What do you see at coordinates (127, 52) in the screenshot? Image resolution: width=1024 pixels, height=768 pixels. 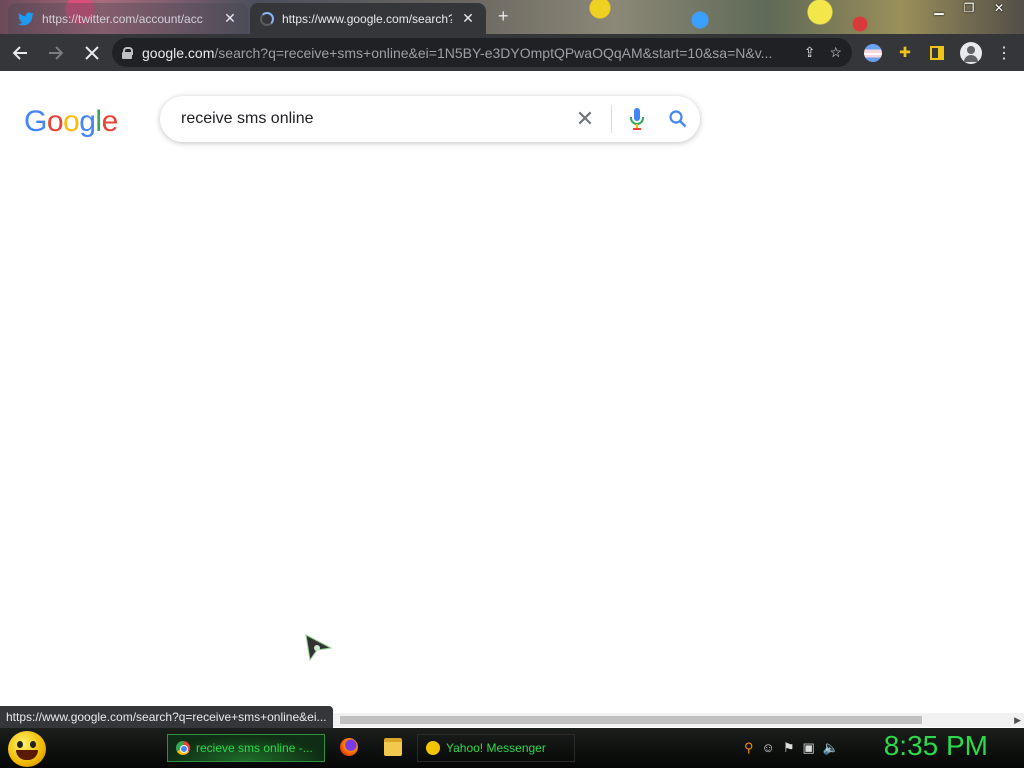 I see `lock-icon` at bounding box center [127, 52].